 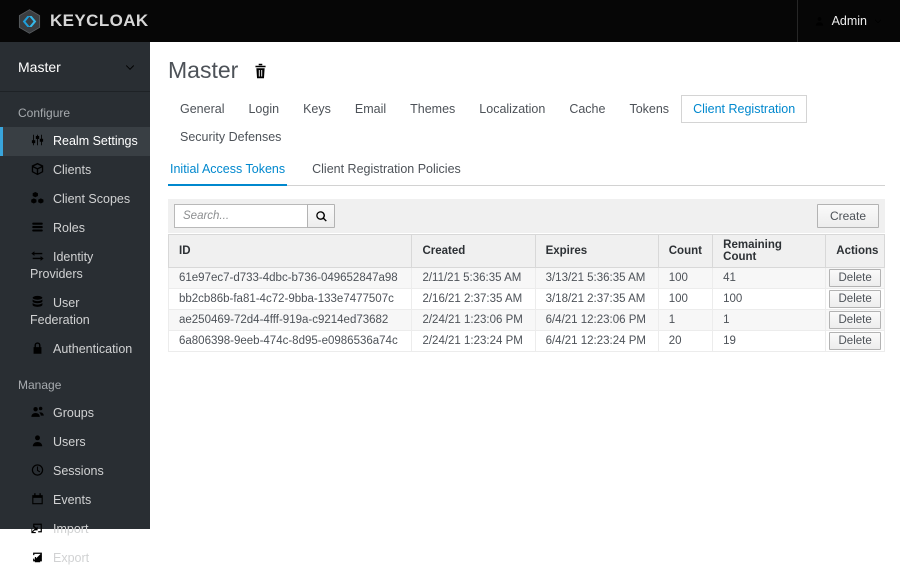 What do you see at coordinates (370, 109) in the screenshot?
I see `tab: Email` at bounding box center [370, 109].